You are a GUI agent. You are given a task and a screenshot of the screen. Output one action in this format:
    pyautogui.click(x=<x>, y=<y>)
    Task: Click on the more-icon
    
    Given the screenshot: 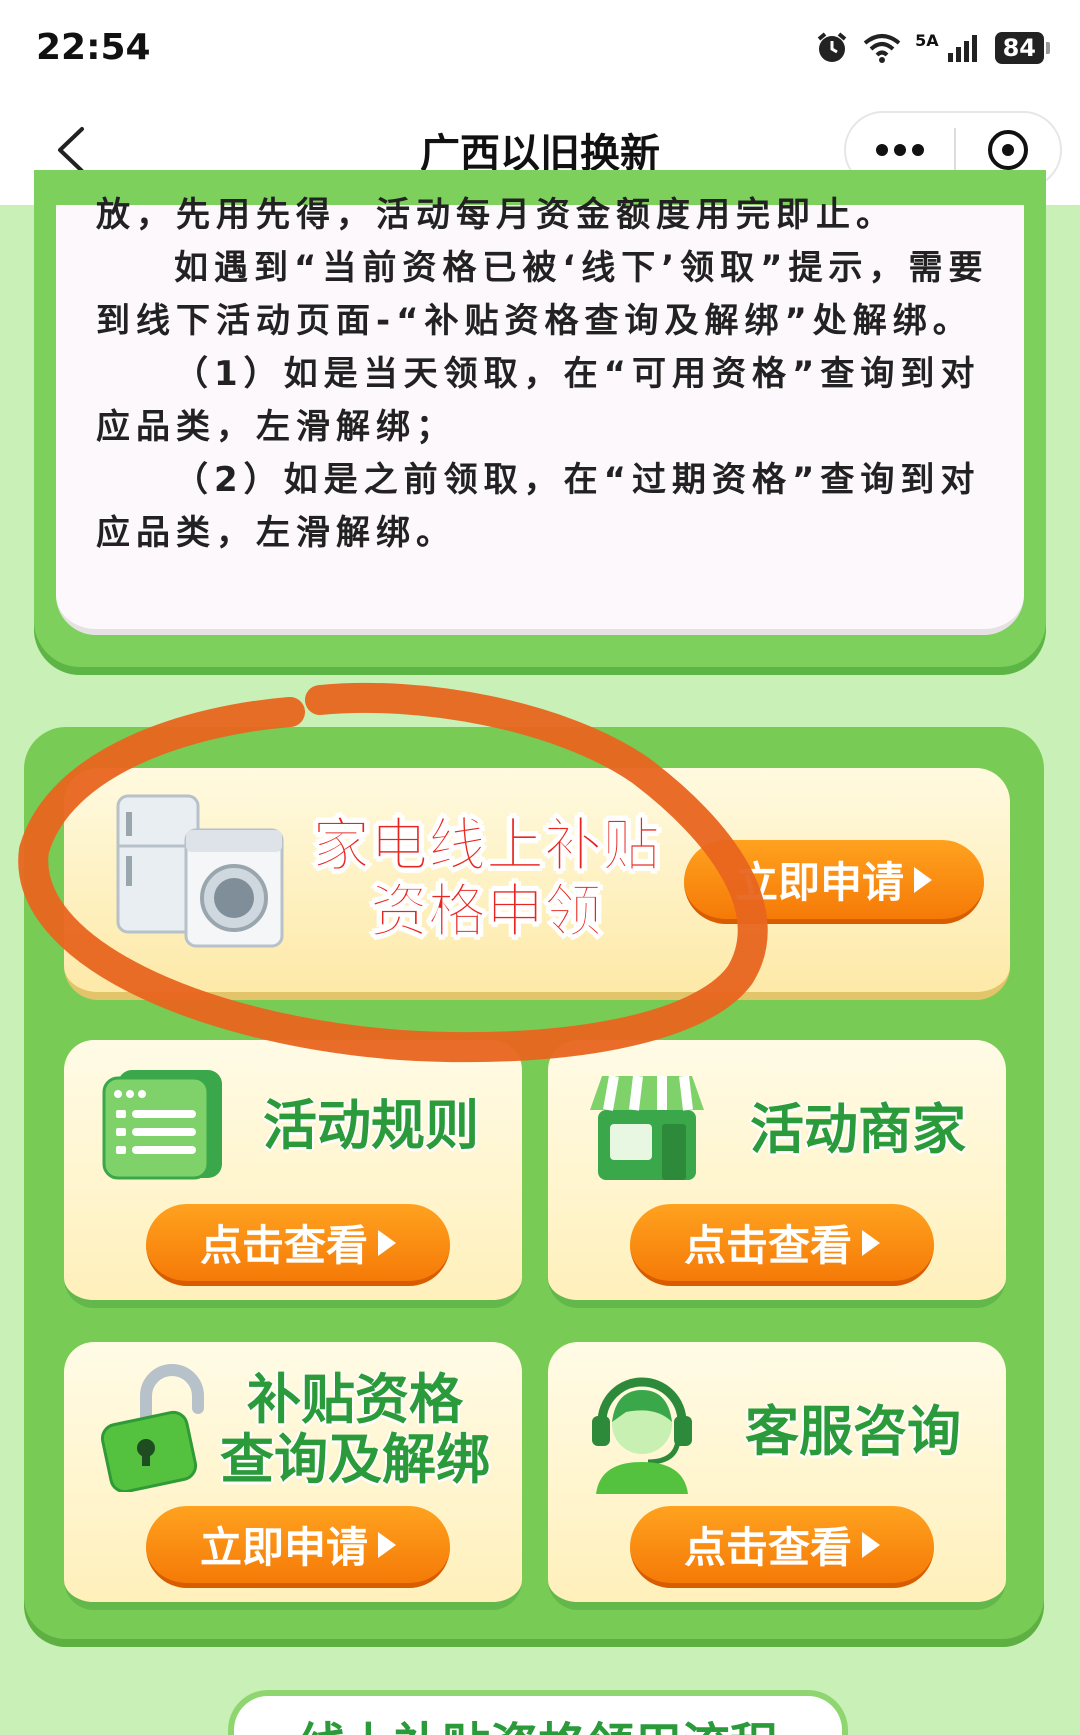 What is the action you would take?
    pyautogui.click(x=900, y=150)
    